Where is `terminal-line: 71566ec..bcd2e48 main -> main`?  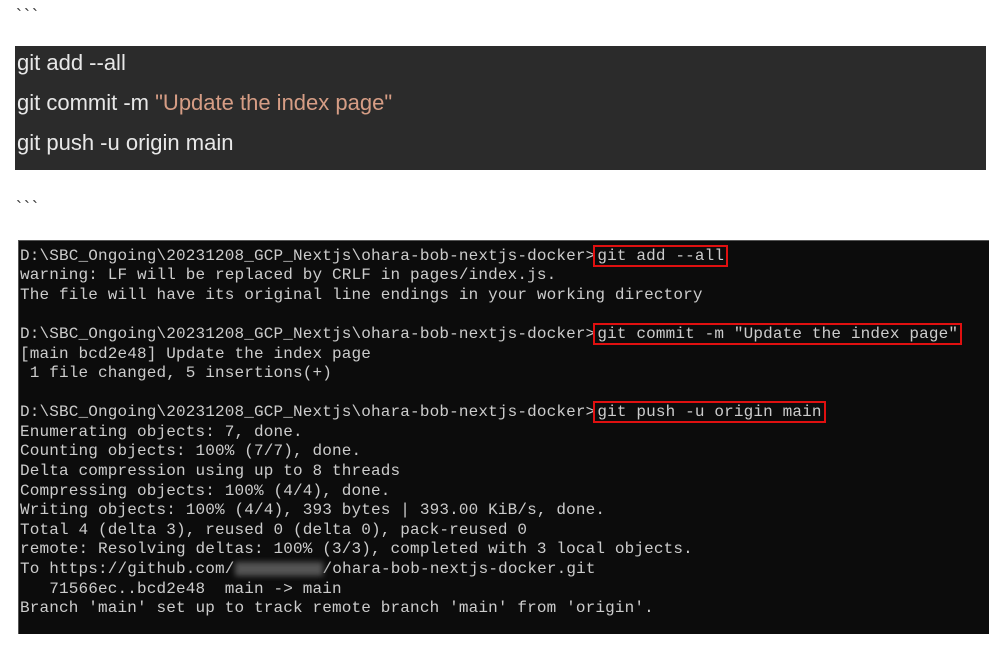 terminal-line: 71566ec..bcd2e48 main -> main is located at coordinates (181, 589).